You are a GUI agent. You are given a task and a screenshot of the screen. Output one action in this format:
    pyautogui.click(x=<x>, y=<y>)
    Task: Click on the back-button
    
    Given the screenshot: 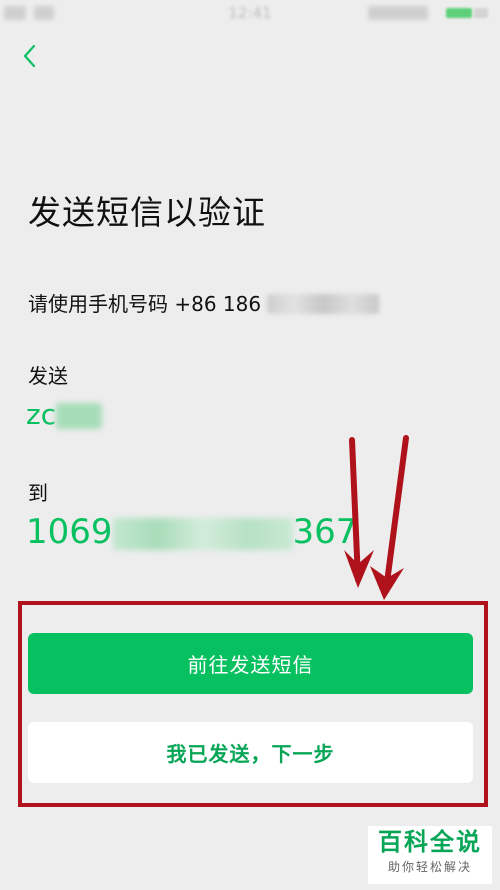 What is the action you would take?
    pyautogui.click(x=32, y=56)
    